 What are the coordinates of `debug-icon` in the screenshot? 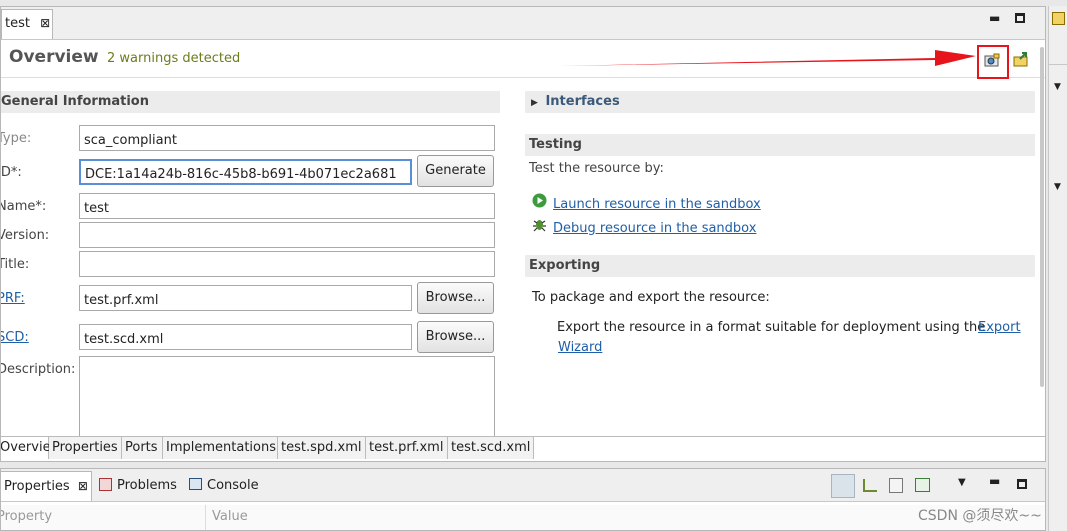 It's located at (539, 226).